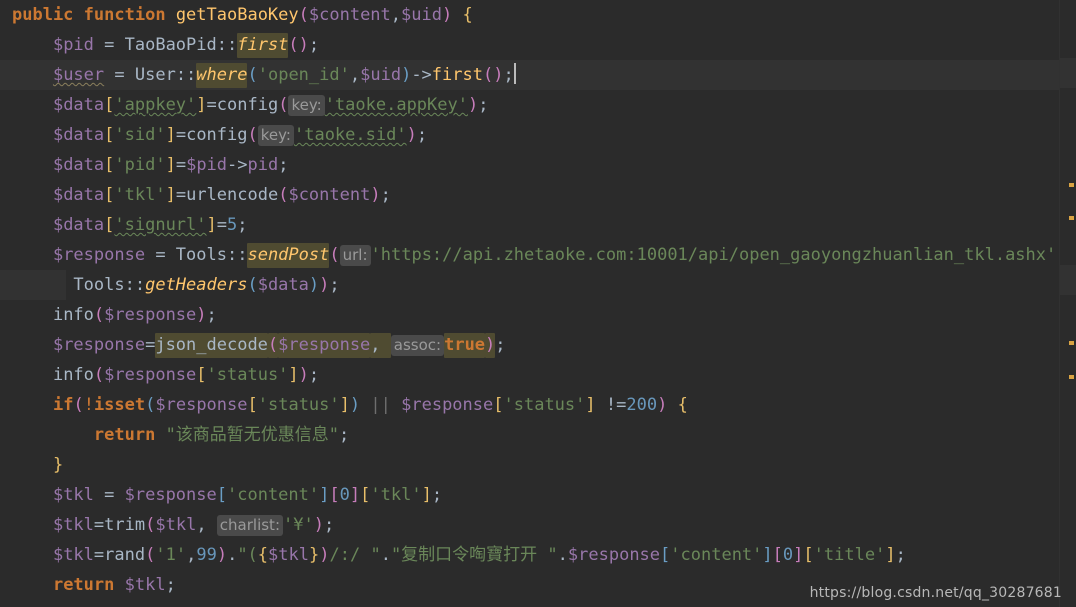  I want to click on code-token: 'title', so click(849, 555).